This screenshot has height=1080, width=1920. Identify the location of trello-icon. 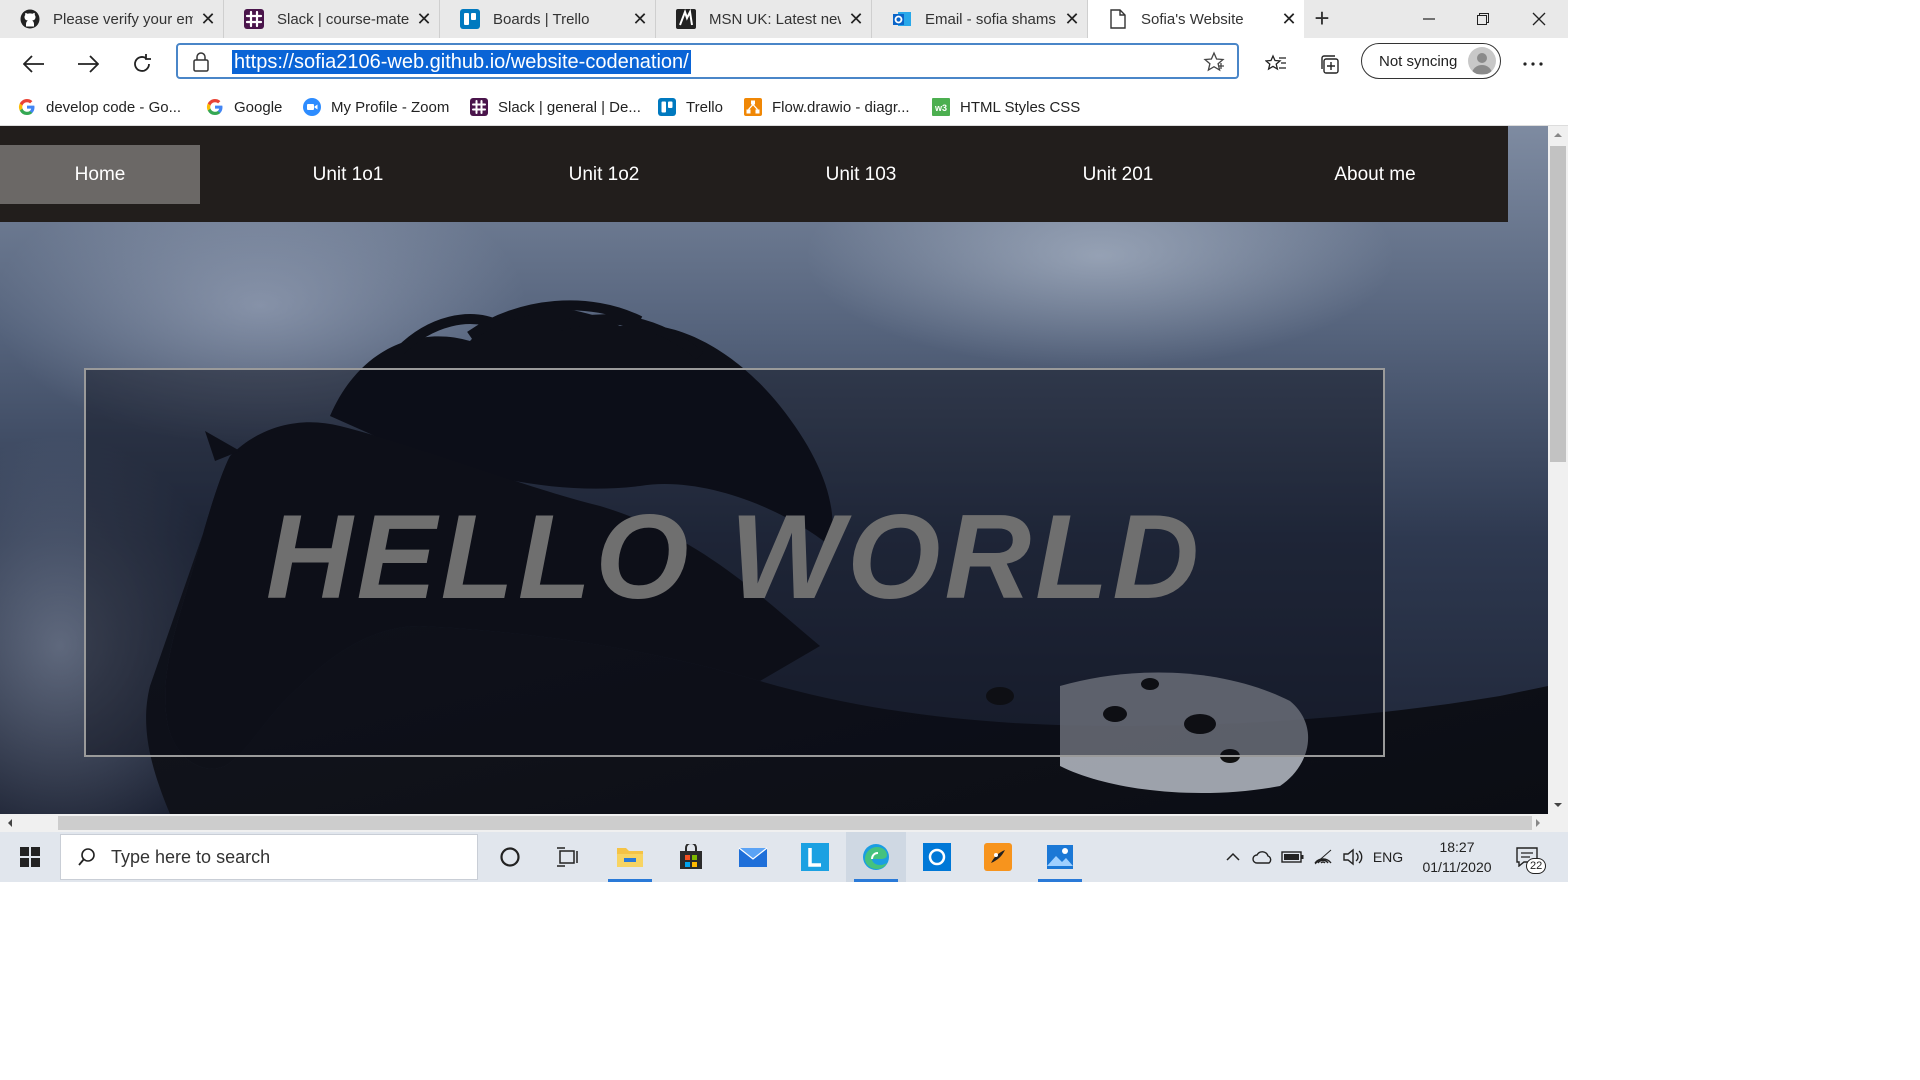
(470, 19).